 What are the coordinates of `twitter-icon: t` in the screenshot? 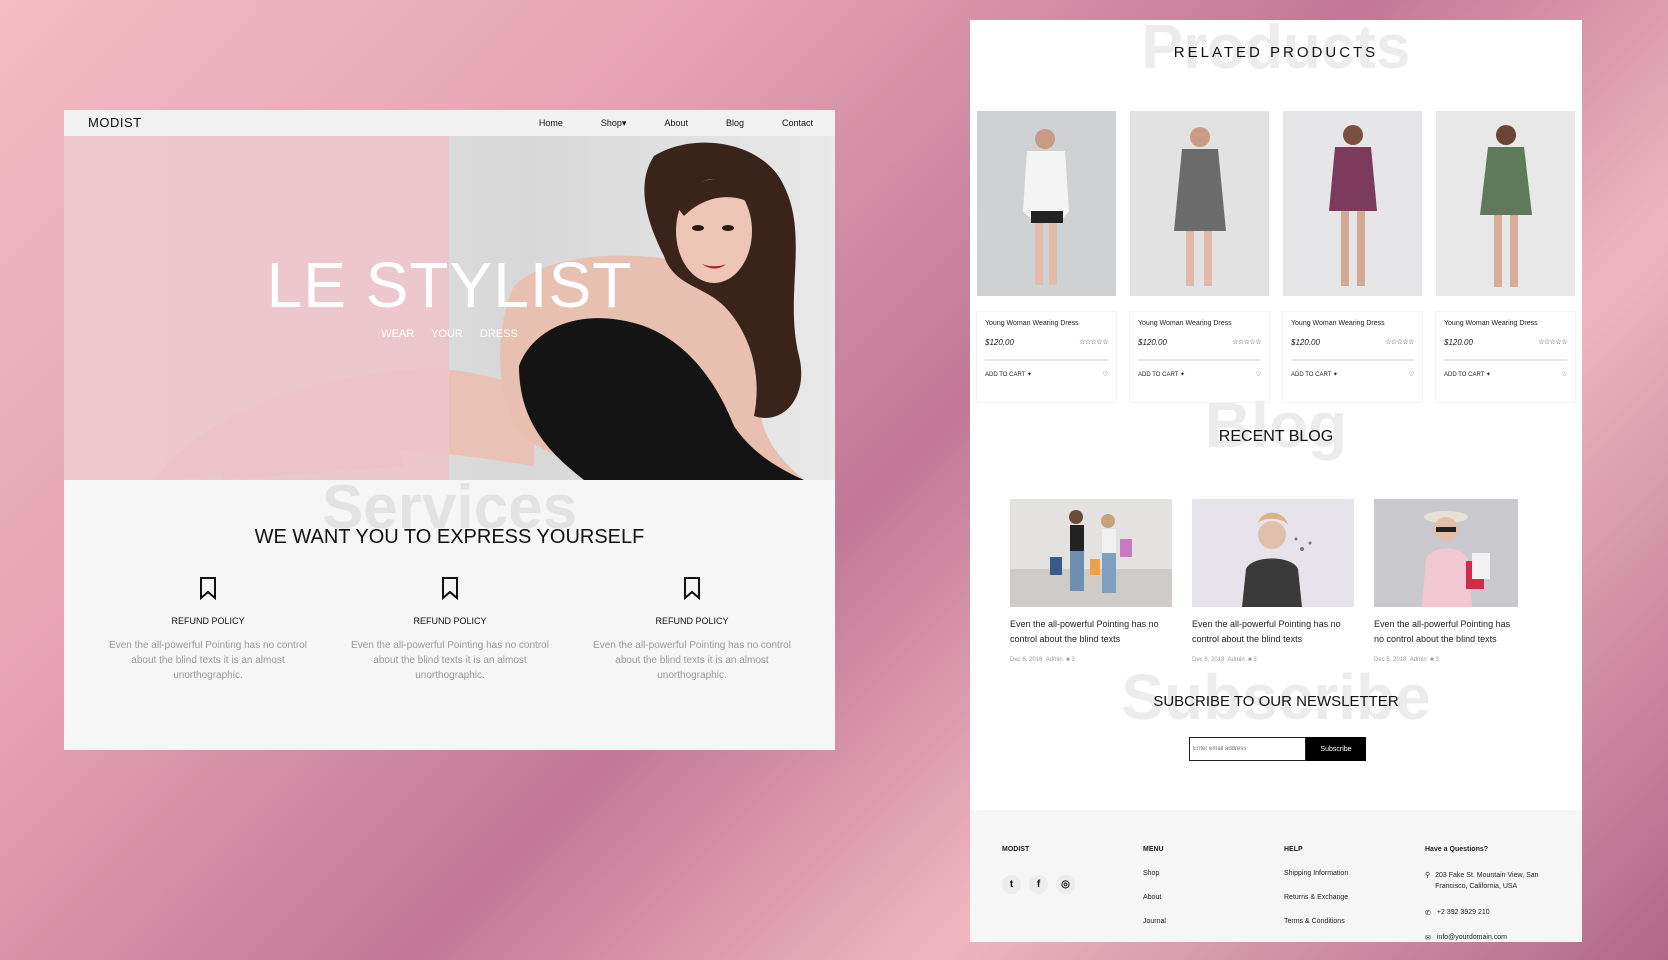 It's located at (1011, 884).